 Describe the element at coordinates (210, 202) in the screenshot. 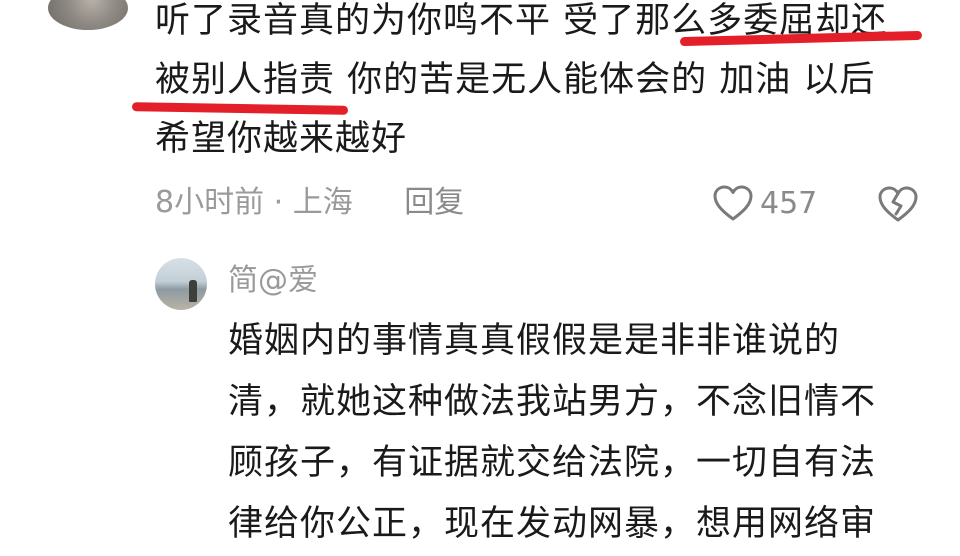

I see `comment-time: 8小时前` at that location.